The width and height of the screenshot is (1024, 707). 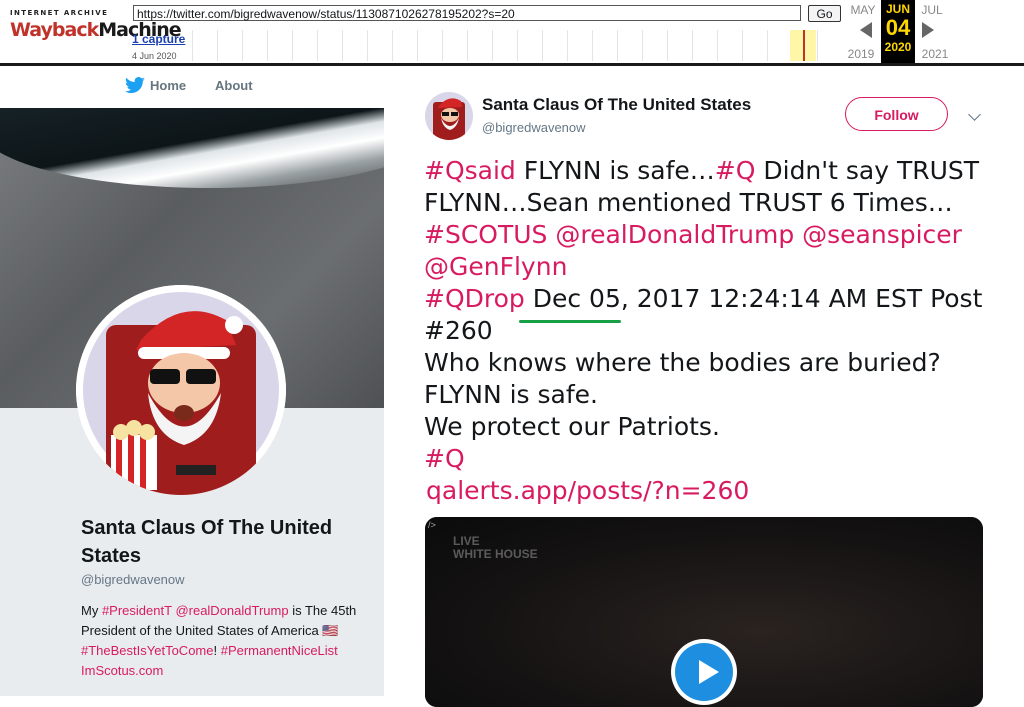 I want to click on go-button: Go, so click(x=824, y=13).